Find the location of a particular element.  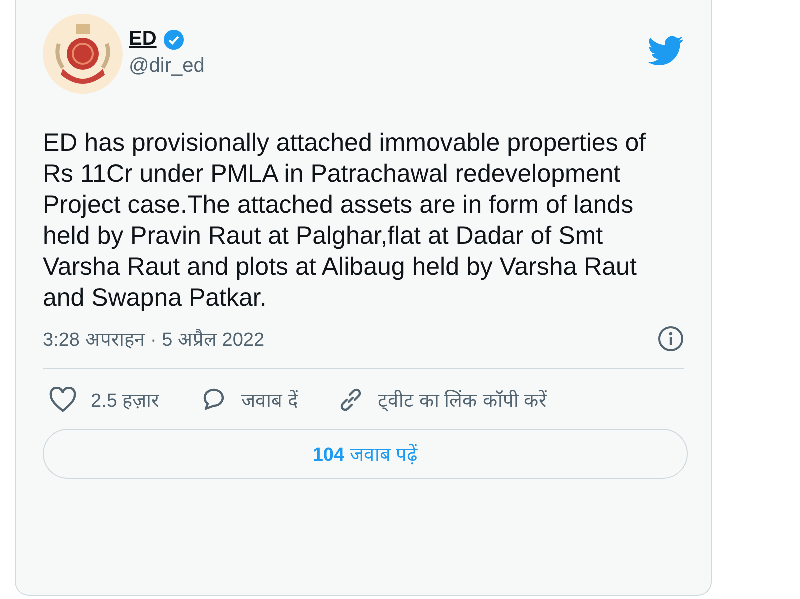

tweet-timestamp: 3:28 अपराहन · 5 अप्रैल 2022 is located at coordinates (154, 339).